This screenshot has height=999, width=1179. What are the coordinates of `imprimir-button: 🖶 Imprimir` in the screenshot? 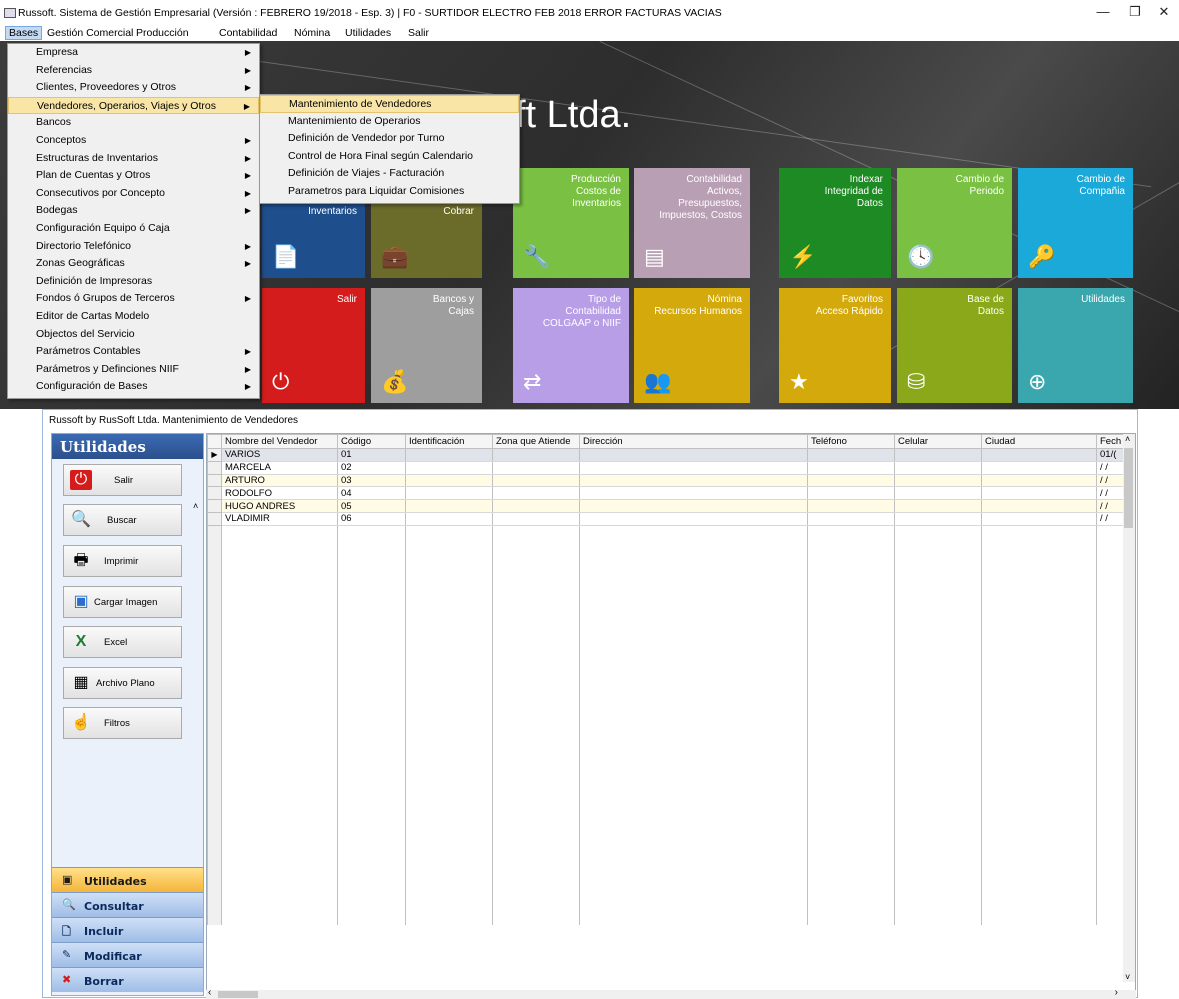 It's located at (122, 561).